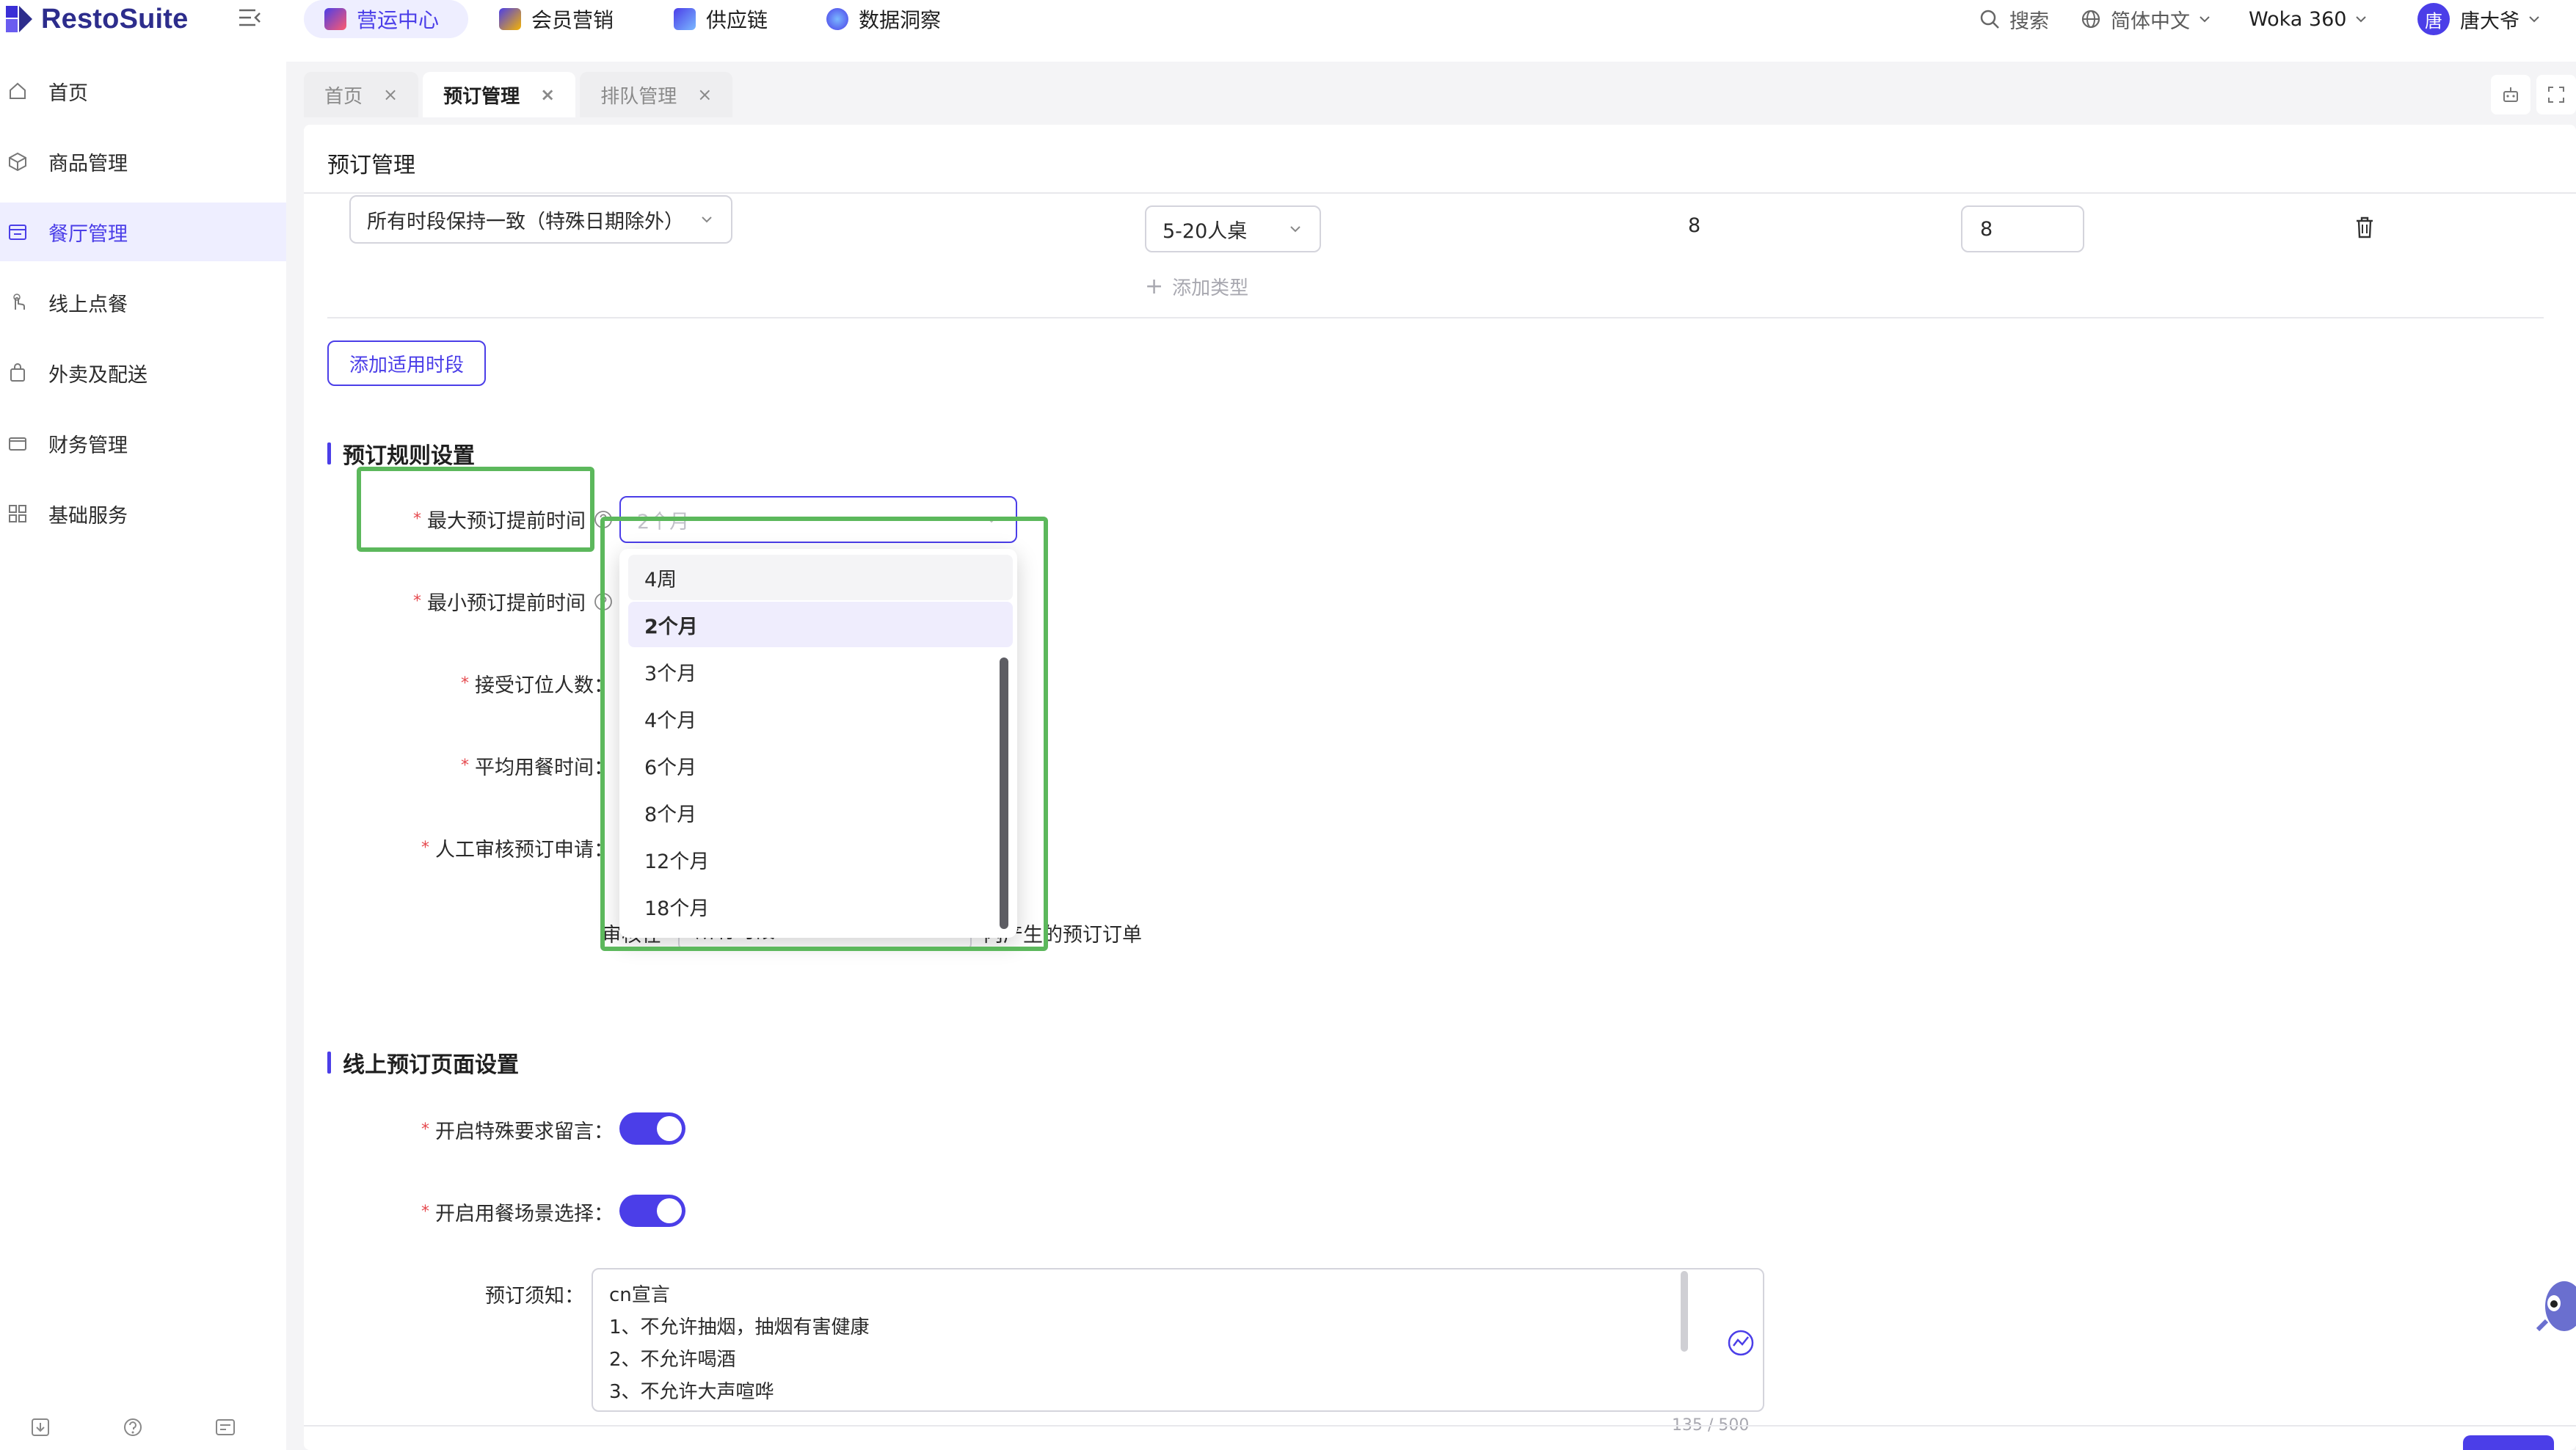  I want to click on top-nav-ops-center: 营运中心, so click(386, 19).